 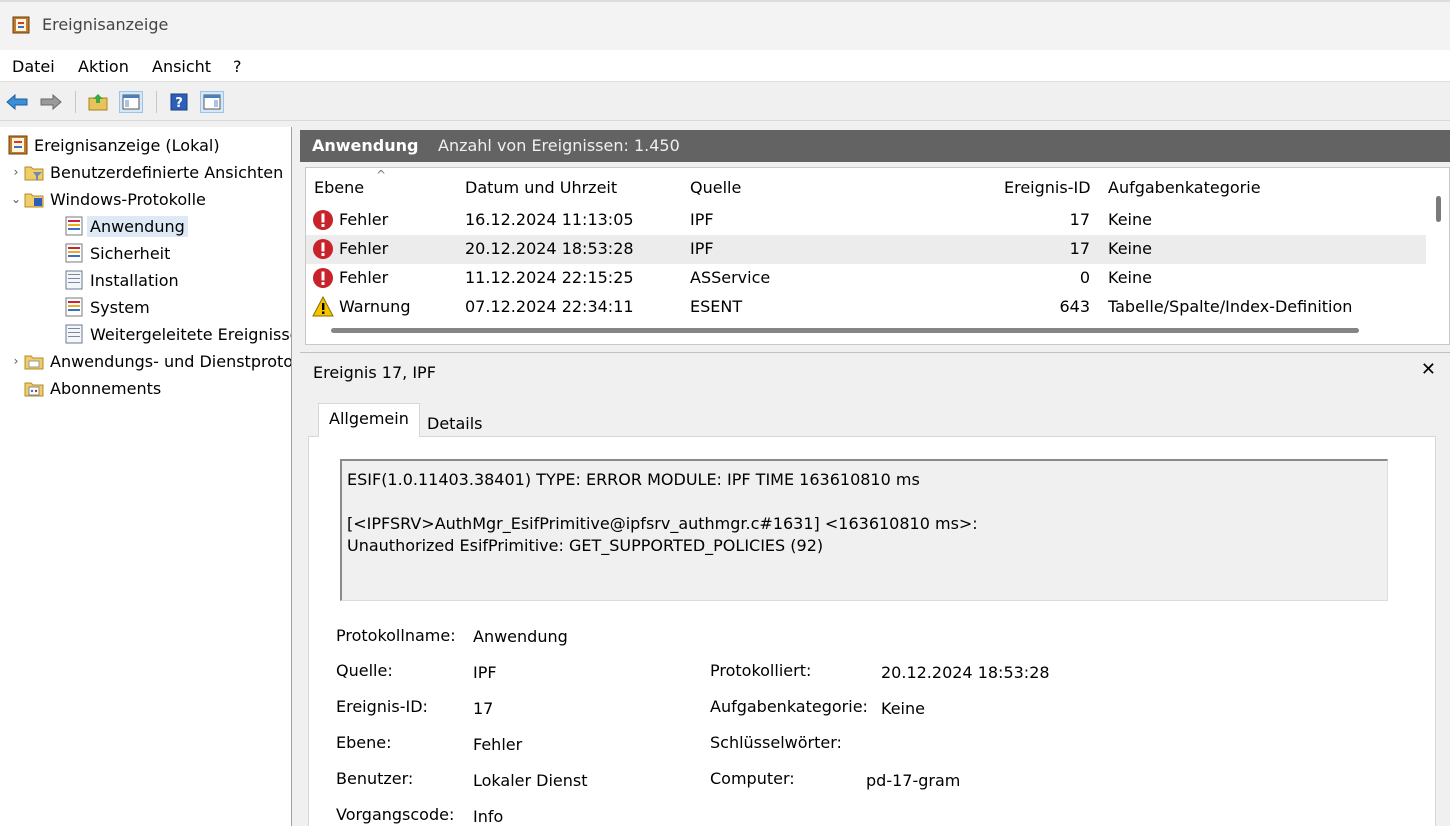 What do you see at coordinates (191, 334) in the screenshot?
I see `tree-label: Weitergeleitete Ereignisse` at bounding box center [191, 334].